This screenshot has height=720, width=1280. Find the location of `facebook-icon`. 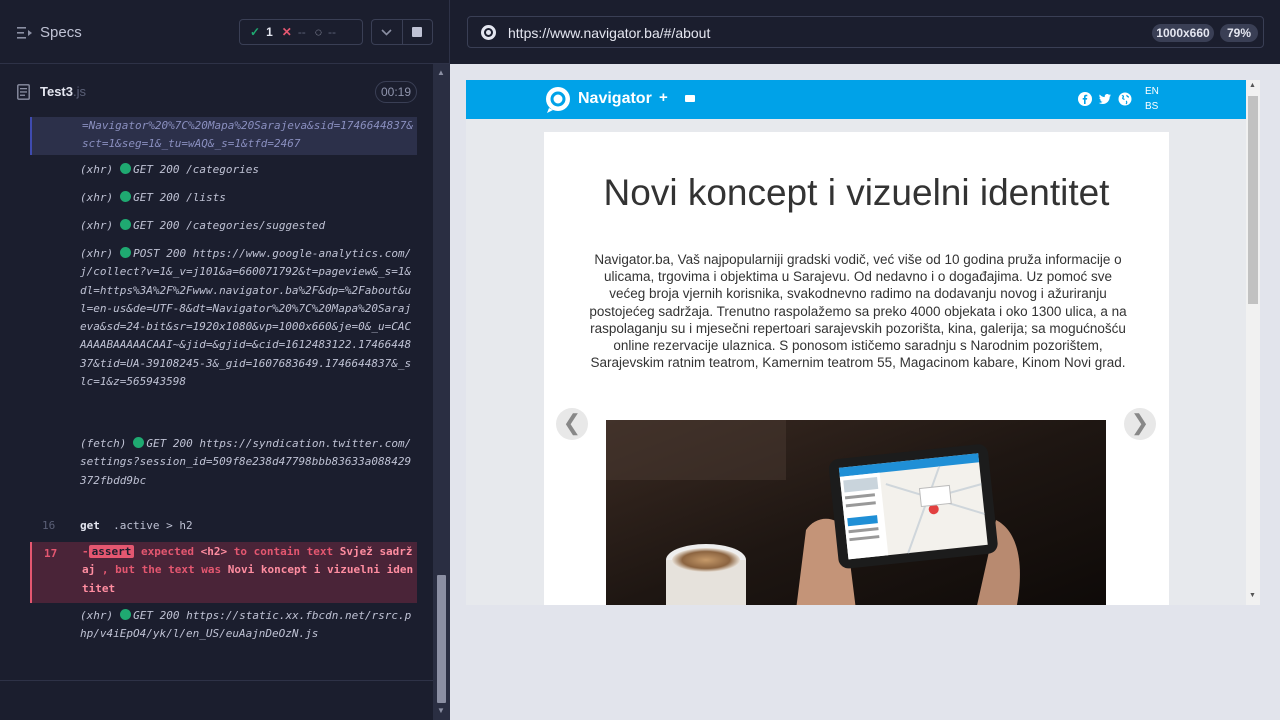

facebook-icon is located at coordinates (1085, 99).